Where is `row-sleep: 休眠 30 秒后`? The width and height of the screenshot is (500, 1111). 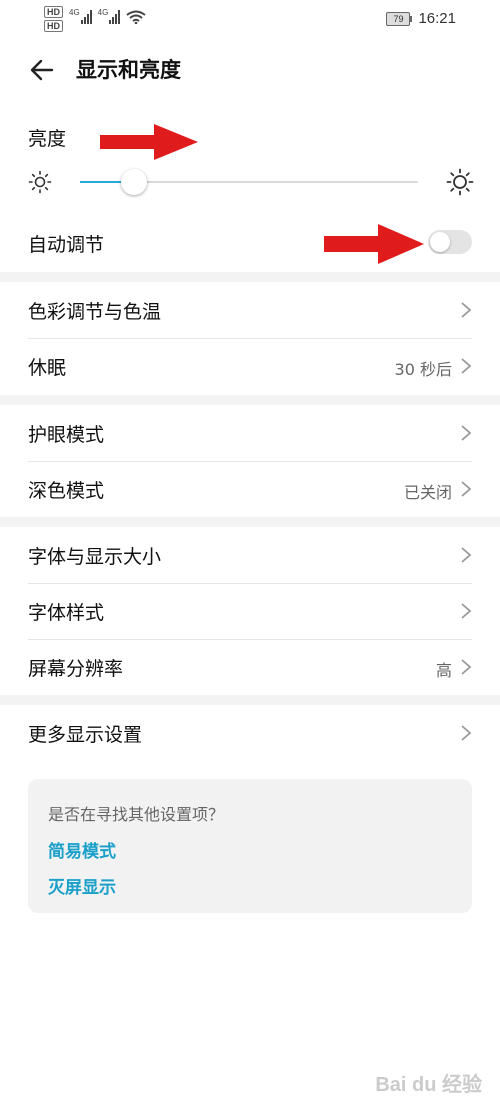 row-sleep: 休眠 30 秒后 is located at coordinates (250, 366).